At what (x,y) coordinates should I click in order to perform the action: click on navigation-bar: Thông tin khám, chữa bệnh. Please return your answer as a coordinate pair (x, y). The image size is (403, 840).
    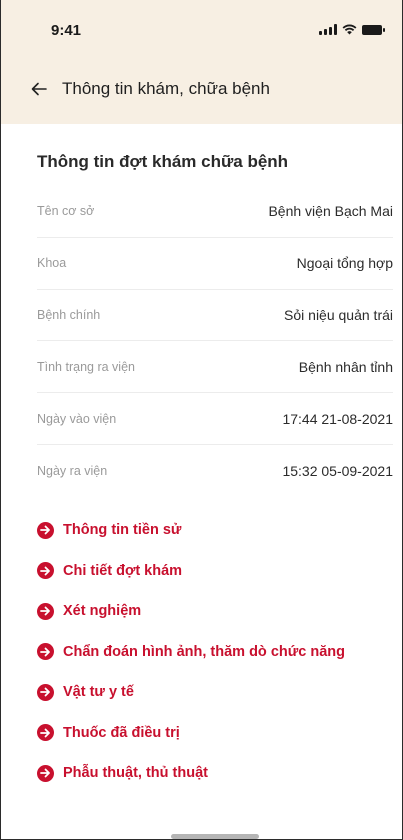
    Looking at the image, I should click on (201, 89).